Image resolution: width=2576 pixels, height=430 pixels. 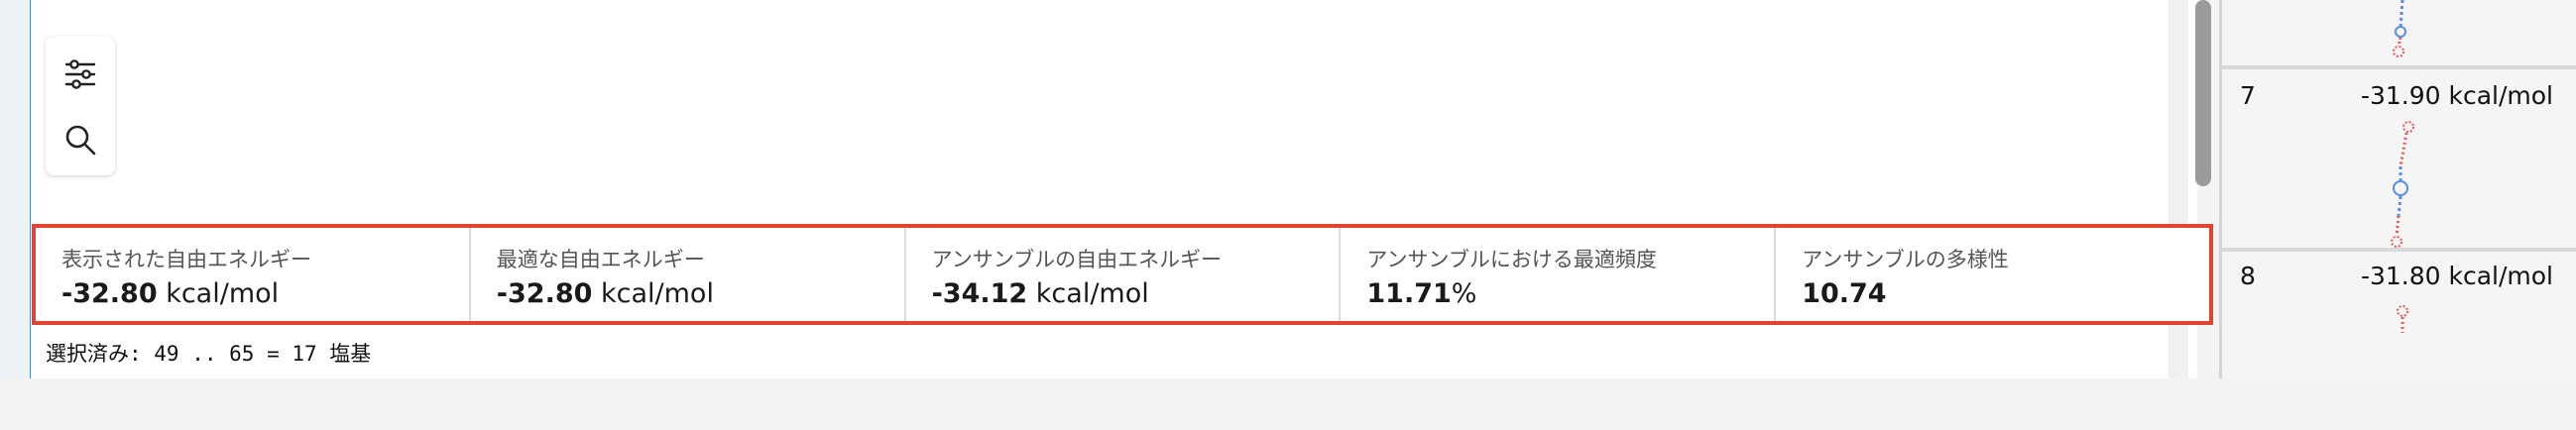 I want to click on stat-value: 11.71%, so click(x=1570, y=293).